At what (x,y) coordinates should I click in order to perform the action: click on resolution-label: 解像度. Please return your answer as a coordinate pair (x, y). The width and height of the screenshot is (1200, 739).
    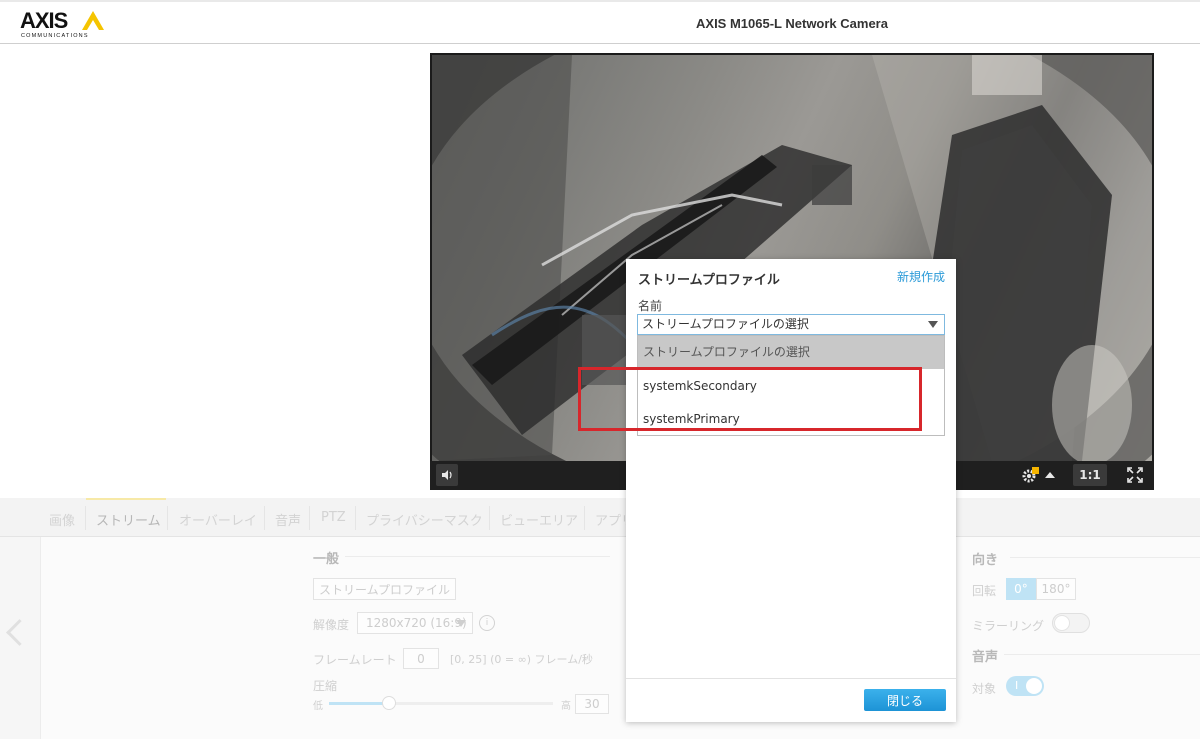
    Looking at the image, I should click on (331, 625).